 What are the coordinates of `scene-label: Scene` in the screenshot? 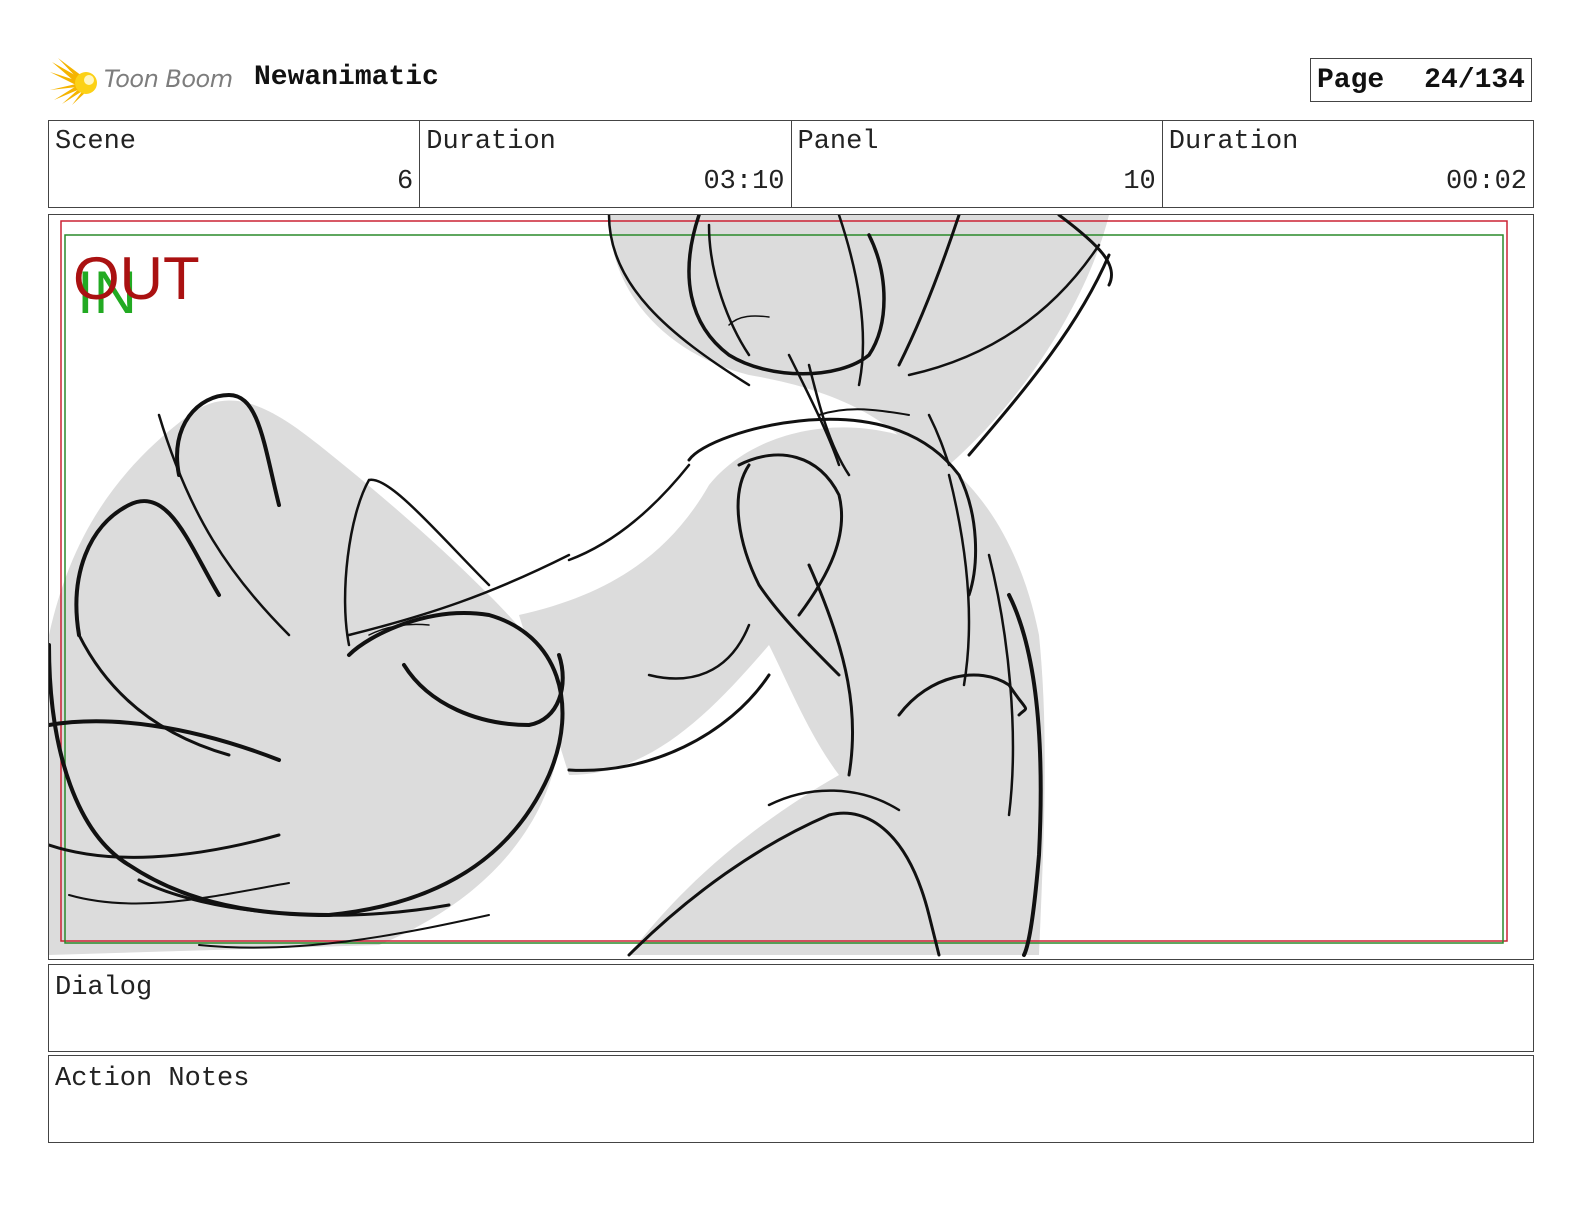 It's located at (96, 142).